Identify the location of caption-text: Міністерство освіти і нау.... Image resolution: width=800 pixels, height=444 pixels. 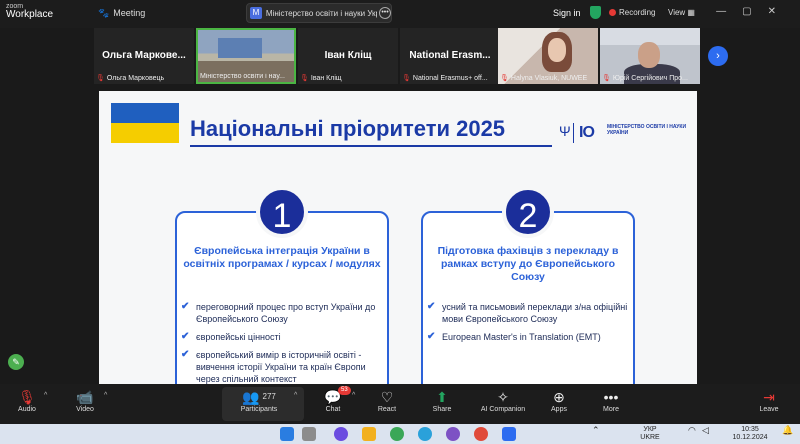
(242, 76).